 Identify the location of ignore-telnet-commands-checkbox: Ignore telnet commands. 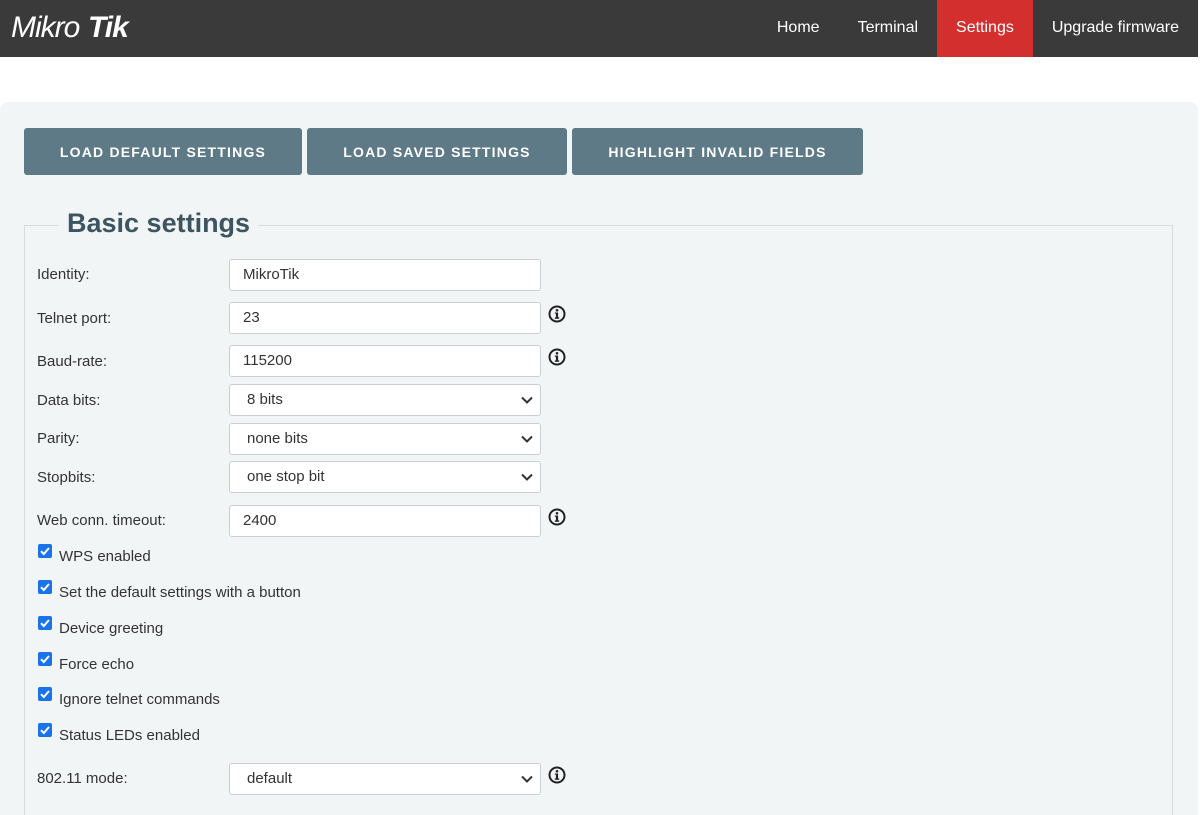
(129, 697).